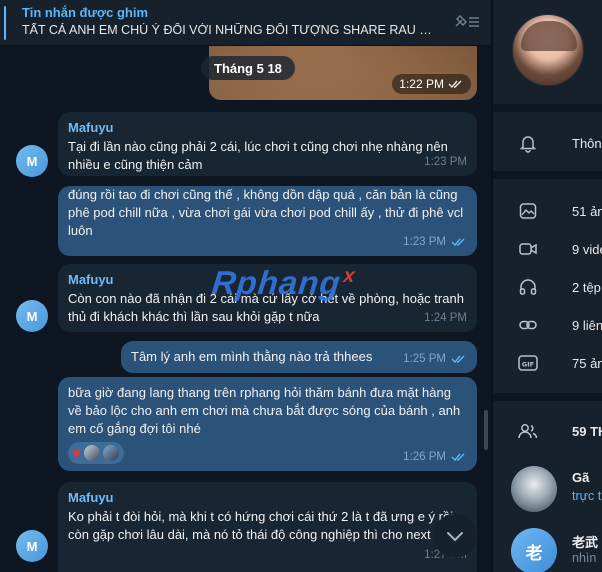 The width and height of the screenshot is (602, 572). I want to click on member-avatar, so click(534, 489).